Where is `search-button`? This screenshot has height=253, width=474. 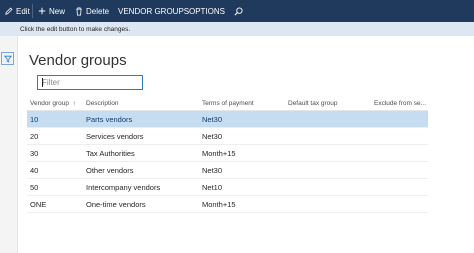 search-button is located at coordinates (240, 11).